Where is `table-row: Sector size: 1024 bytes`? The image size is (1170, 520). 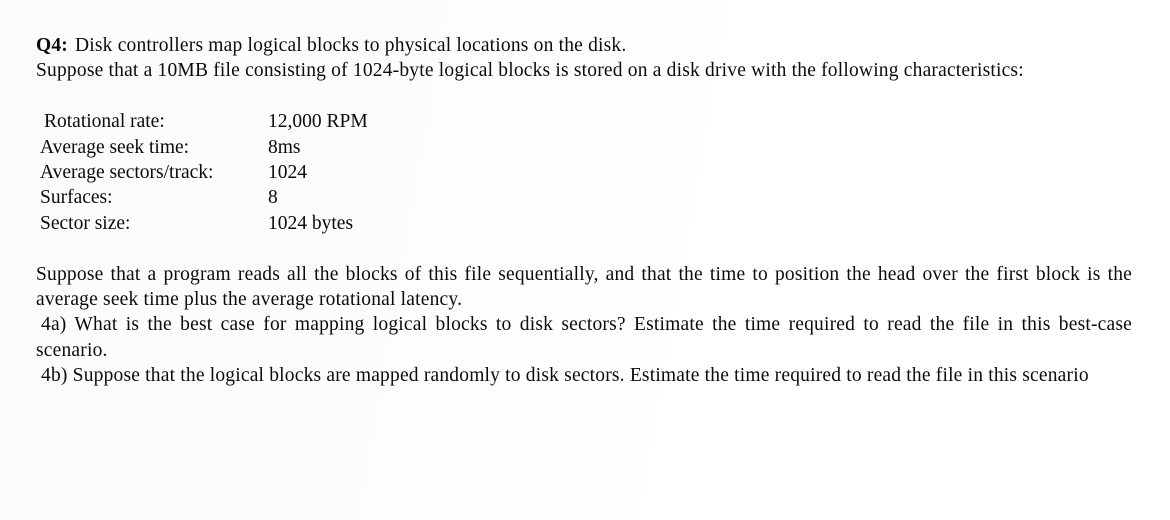 table-row: Sector size: 1024 bytes is located at coordinates (202, 223).